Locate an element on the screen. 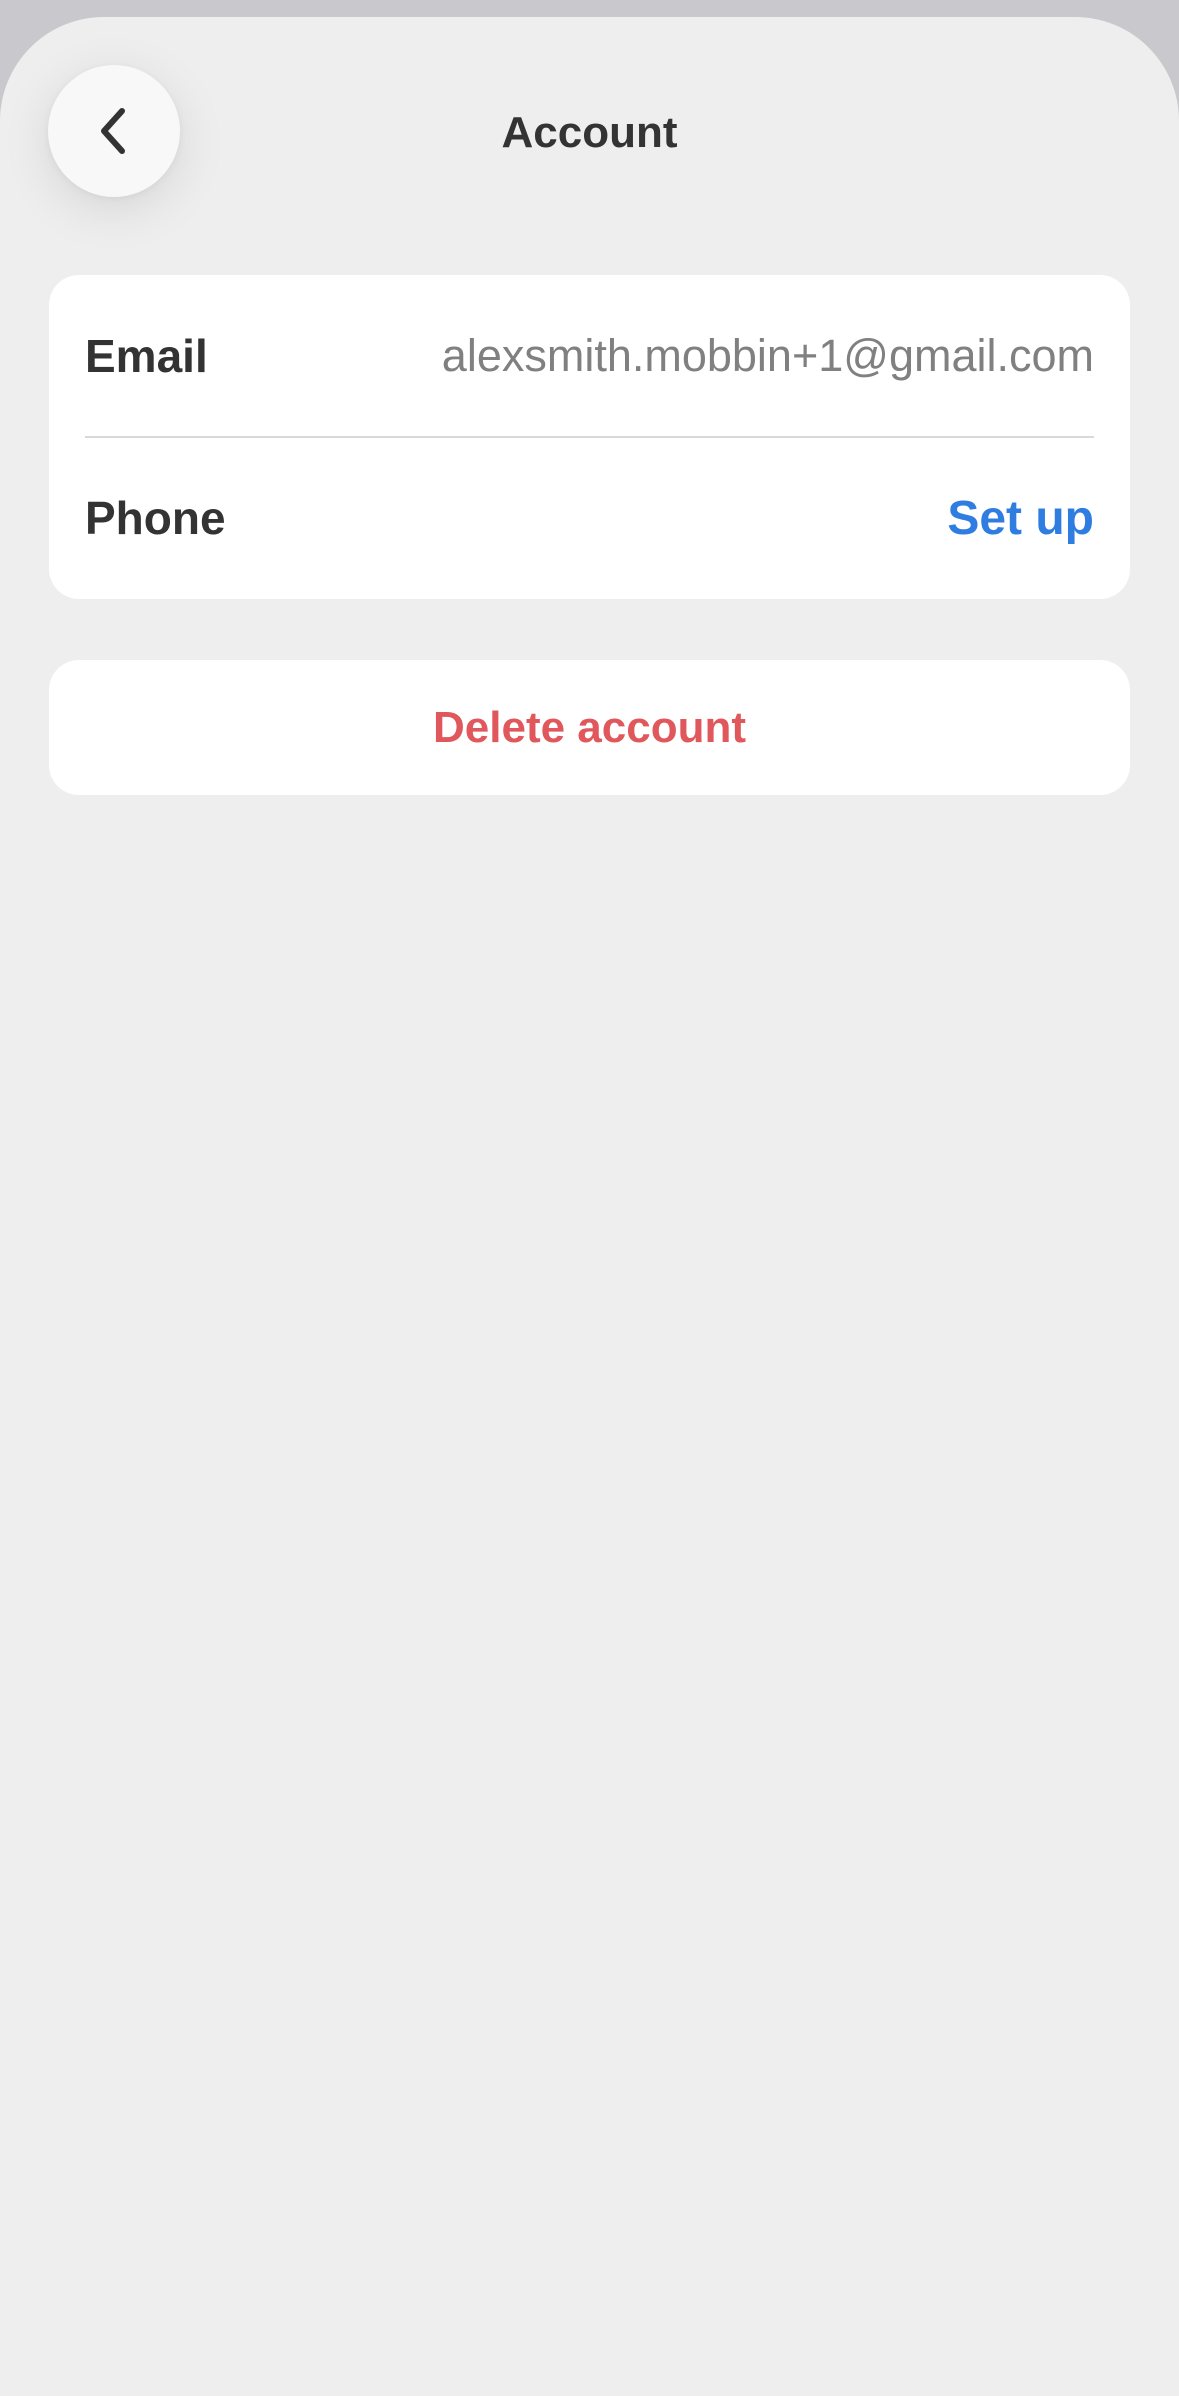 Image resolution: width=1179 pixels, height=2396 pixels. page-title: Account is located at coordinates (589, 132).